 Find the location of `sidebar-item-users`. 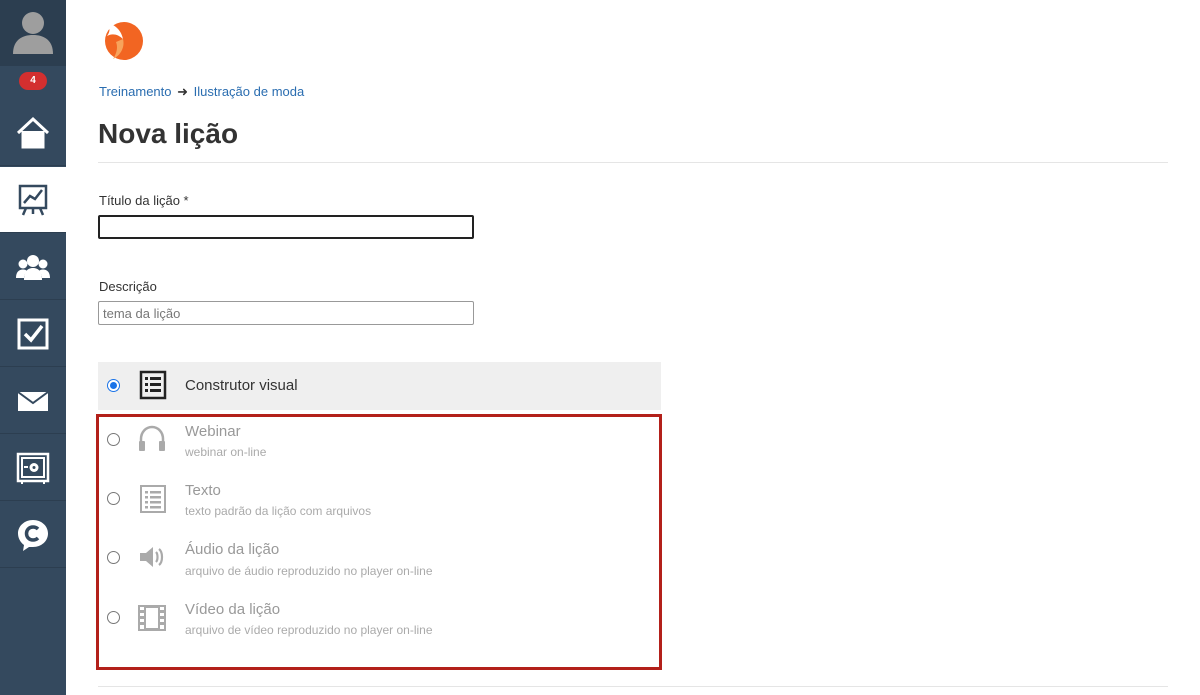

sidebar-item-users is located at coordinates (33, 267).